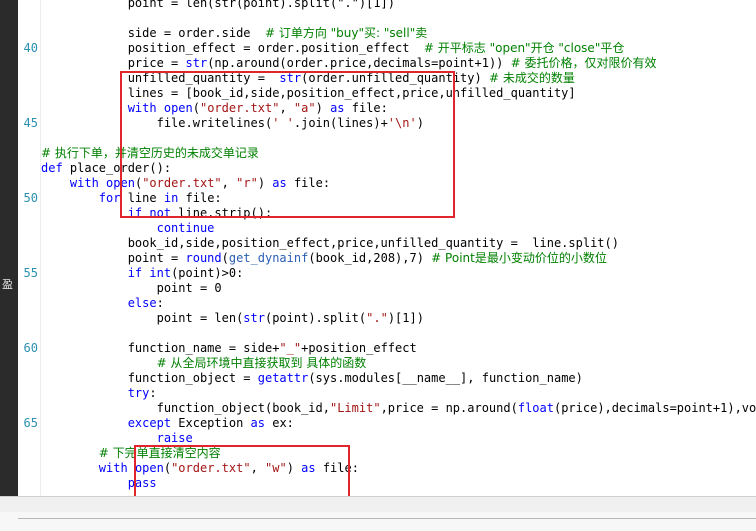 This screenshot has height=531, width=756. I want to click on code-token: get_dynainf, so click(268, 258).